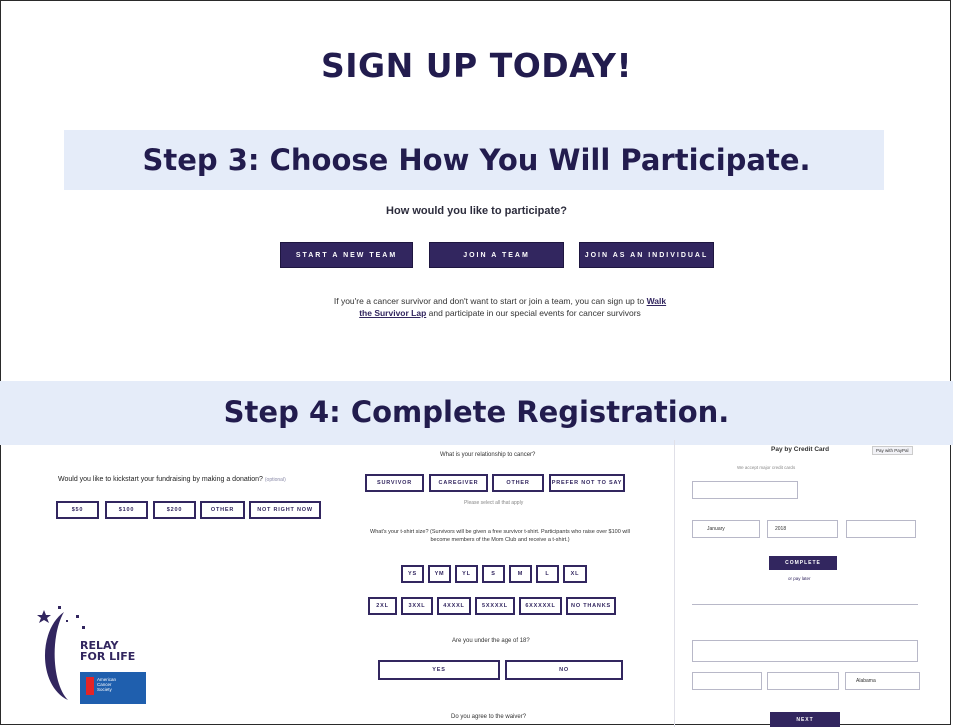 This screenshot has height=727, width=953. I want to click on city-field, so click(727, 681).